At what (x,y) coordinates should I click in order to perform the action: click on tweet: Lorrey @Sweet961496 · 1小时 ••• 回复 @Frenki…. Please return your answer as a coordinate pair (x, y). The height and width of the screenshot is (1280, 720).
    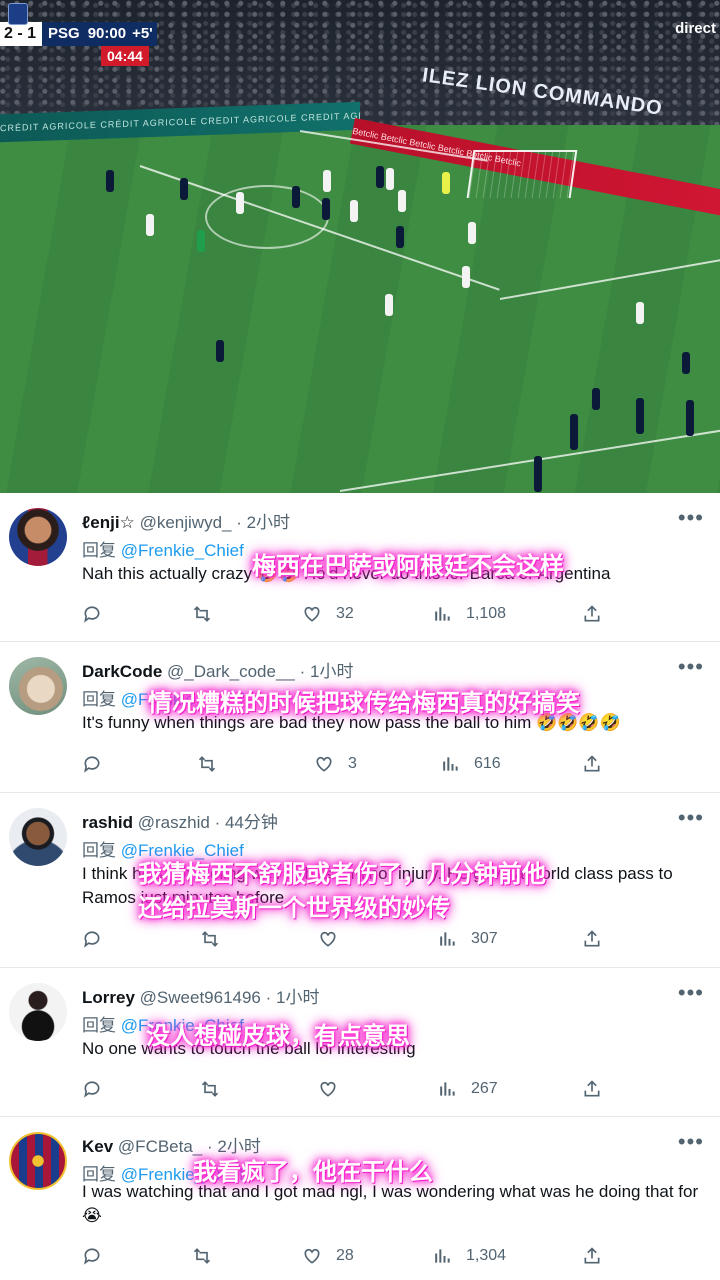
    Looking at the image, I should click on (360, 1042).